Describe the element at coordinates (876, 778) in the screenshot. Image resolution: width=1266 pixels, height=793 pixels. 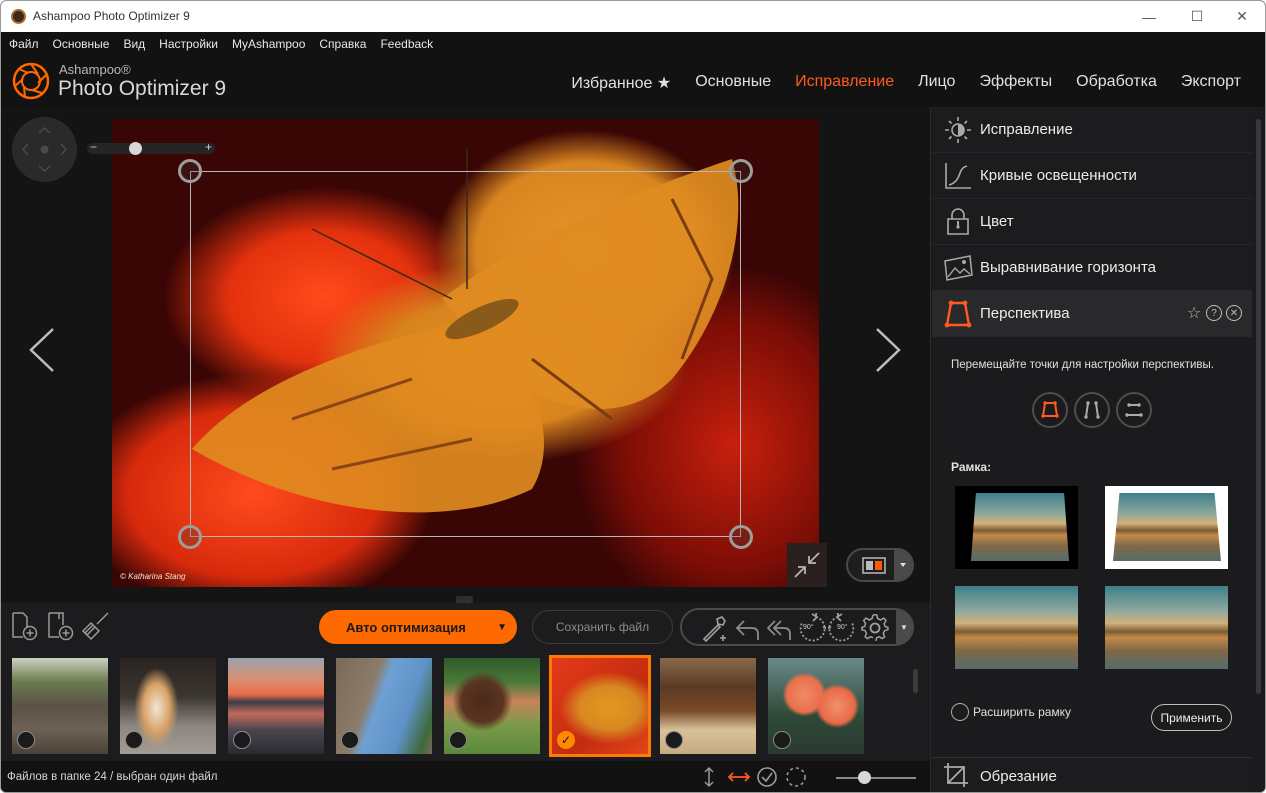
I see `thumbnail-size-slider` at that location.